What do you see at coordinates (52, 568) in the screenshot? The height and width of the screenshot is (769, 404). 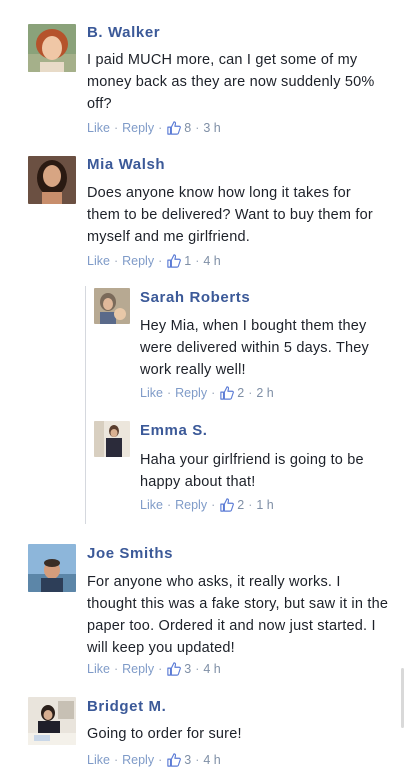 I see `man-outdoor-avatar` at bounding box center [52, 568].